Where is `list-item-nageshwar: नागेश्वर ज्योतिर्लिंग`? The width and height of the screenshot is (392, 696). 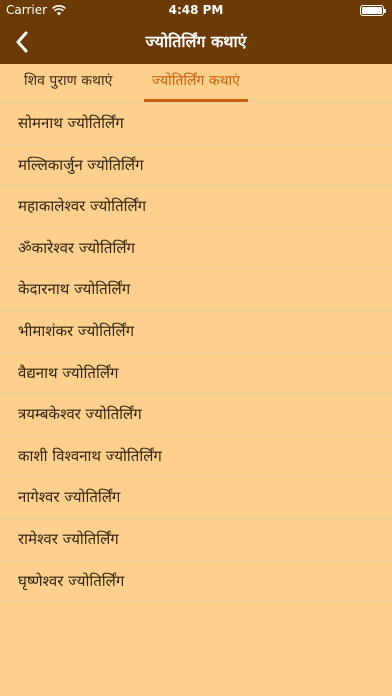 list-item-nageshwar: नागेश्वर ज्योतिर्लिंग is located at coordinates (196, 497).